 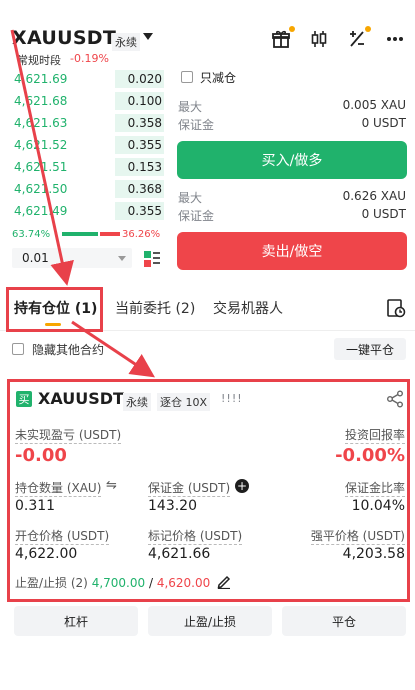 I want to click on tab-open-orders: 当前委托 (2), so click(x=155, y=308).